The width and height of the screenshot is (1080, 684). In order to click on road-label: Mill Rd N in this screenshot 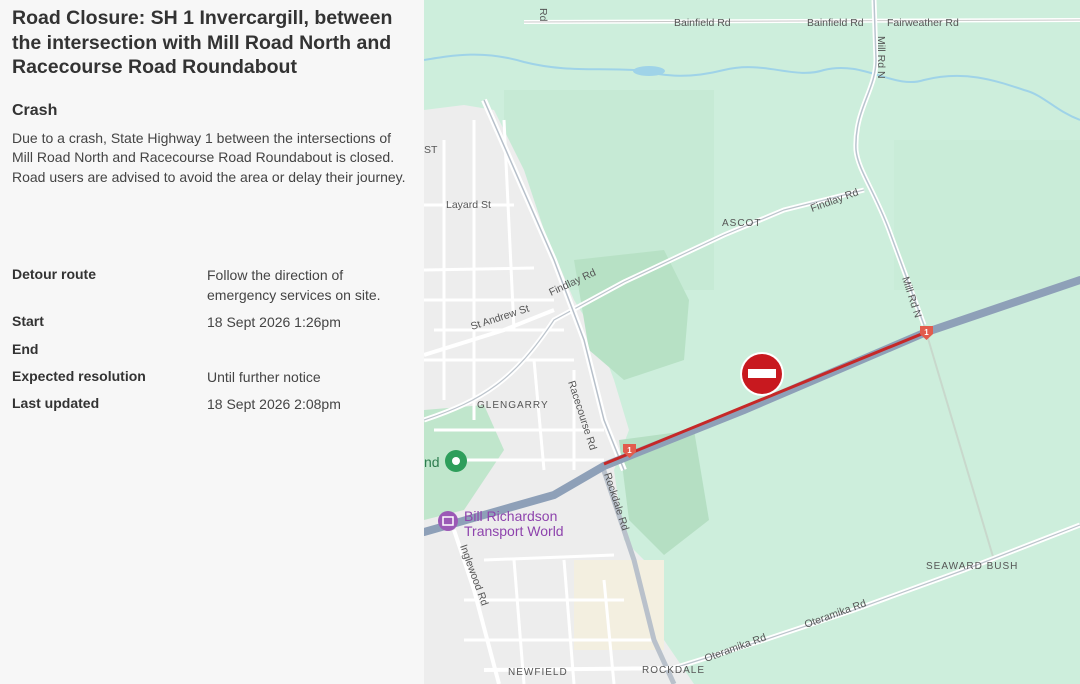, I will do `click(881, 57)`.